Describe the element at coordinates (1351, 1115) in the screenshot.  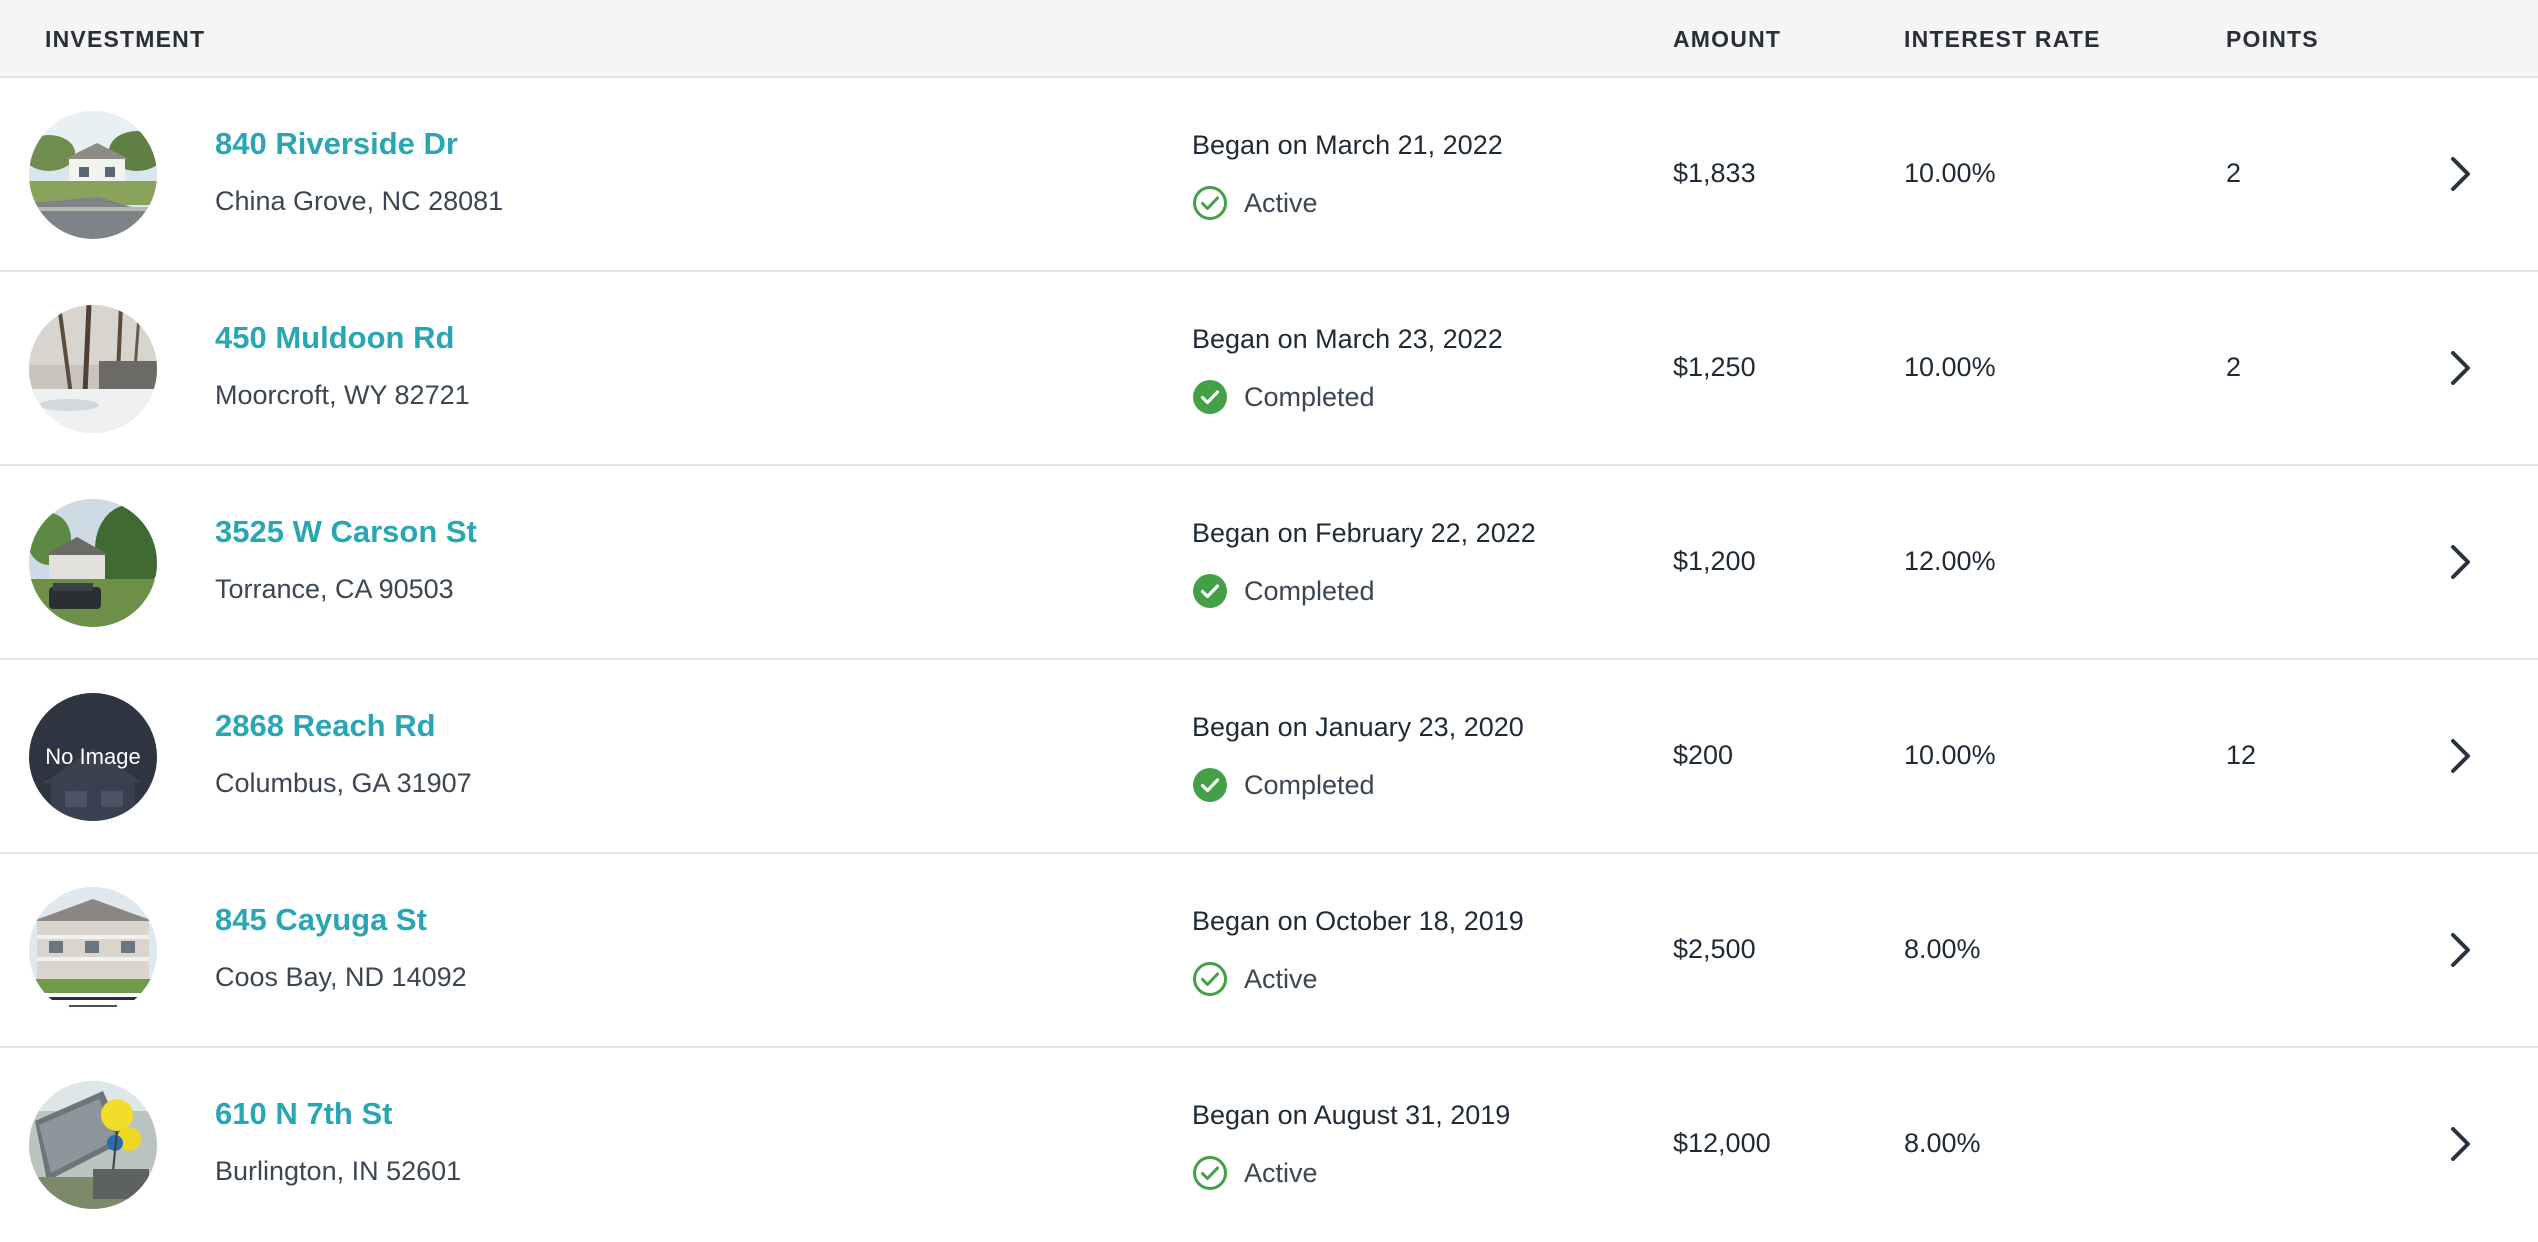
I see `start-date: Began on August 31, 2019` at that location.